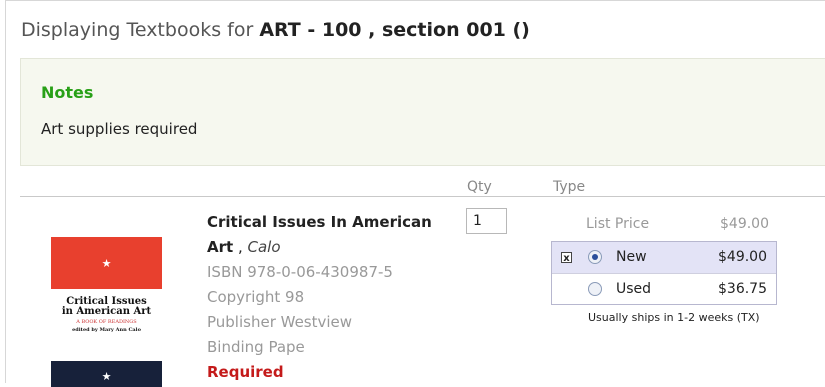 This screenshot has width=825, height=387. Describe the element at coordinates (674, 317) in the screenshot. I see `shipping-note: Usually ships in 1-2 weeks (TX)` at that location.